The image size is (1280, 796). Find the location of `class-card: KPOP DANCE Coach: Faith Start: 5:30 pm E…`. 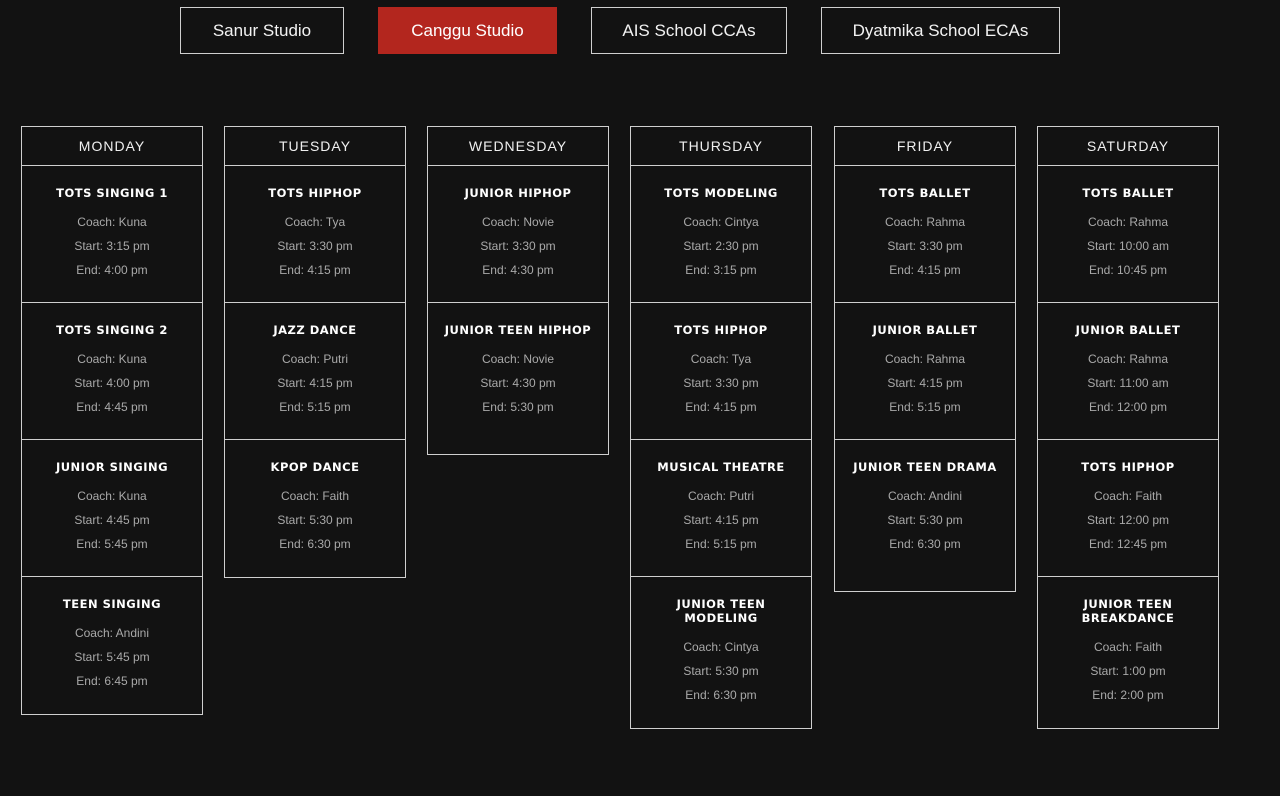

class-card: KPOP DANCE Coach: Faith Start: 5:30 pm E… is located at coordinates (315, 508).